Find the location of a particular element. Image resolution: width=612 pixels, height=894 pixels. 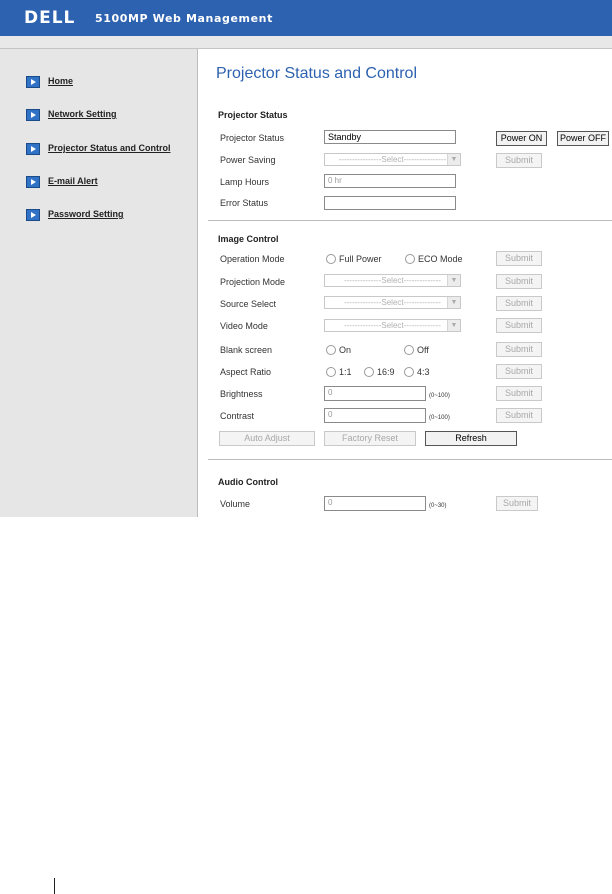

brightness-label: Brightness is located at coordinates (241, 394).